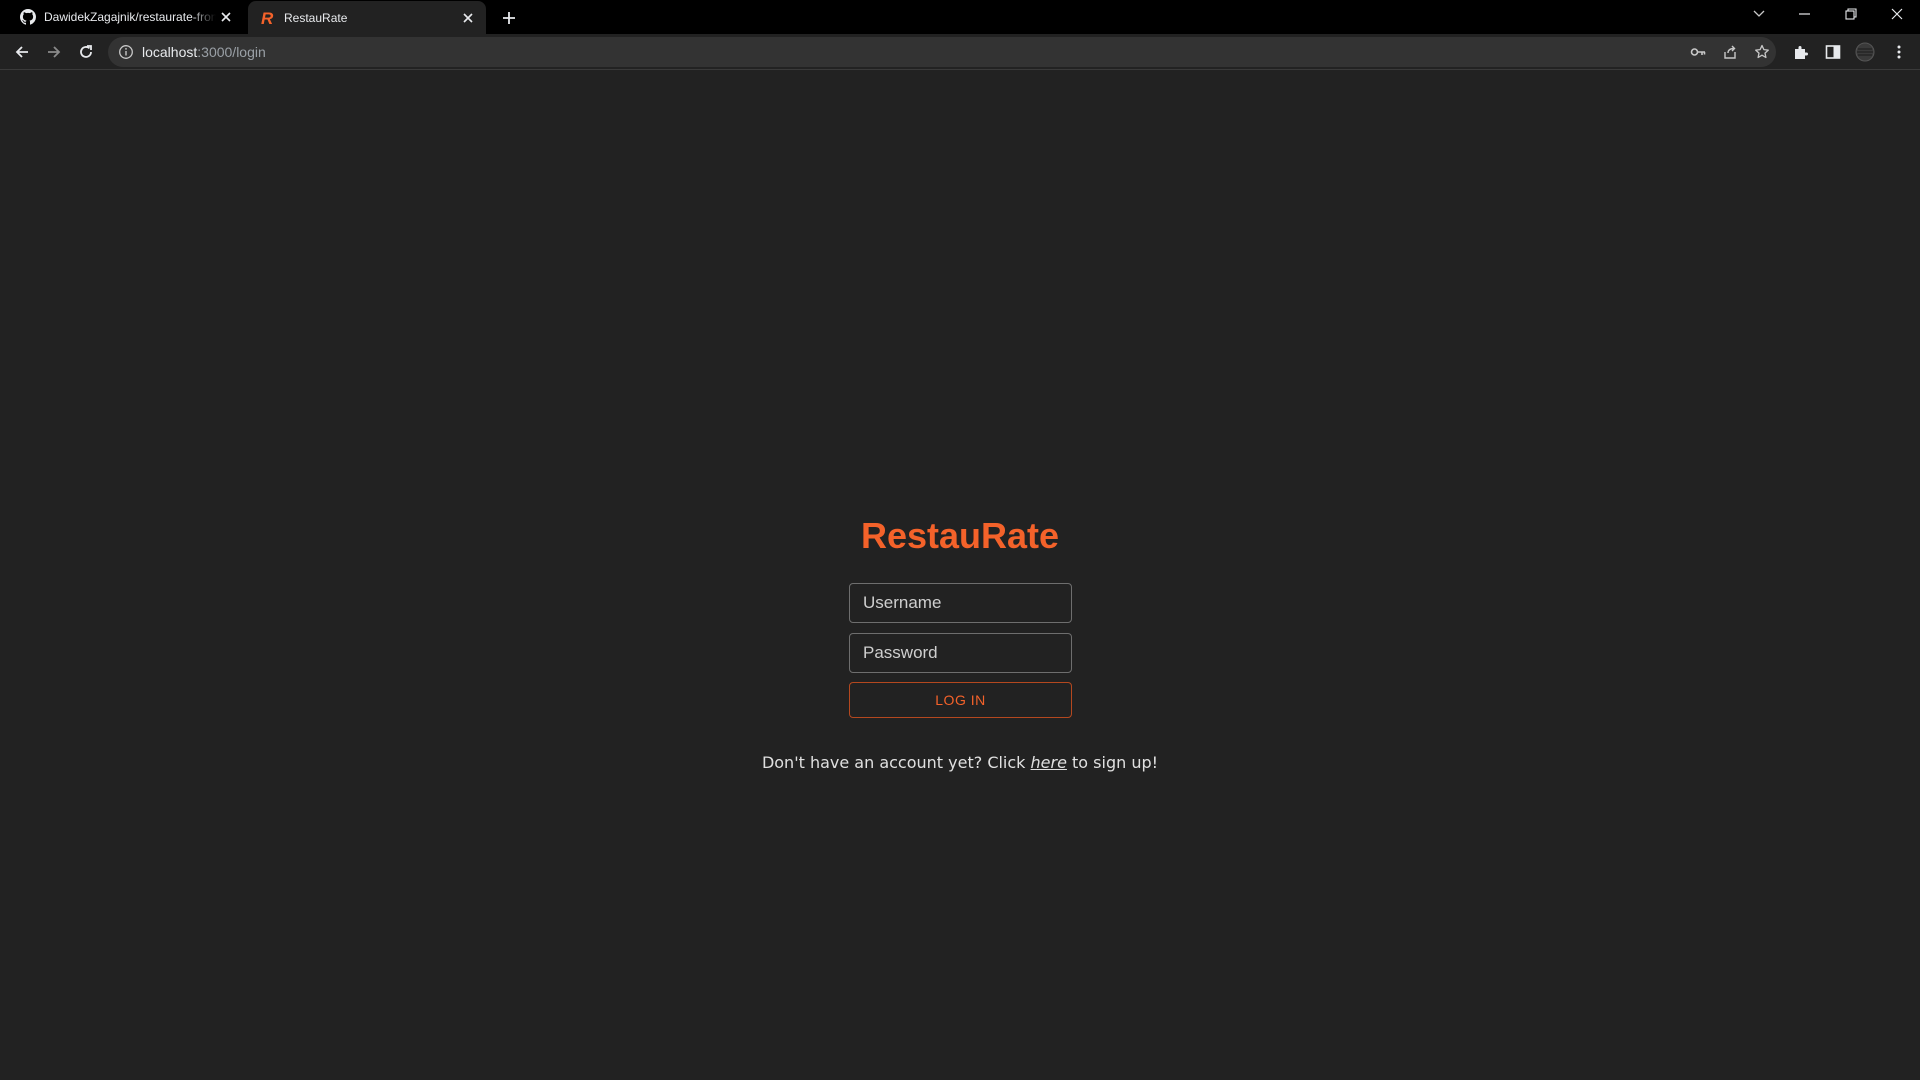 This screenshot has width=1920, height=1080. I want to click on tab-title: DawidekZagajnik/restaurate-frontend, so click(130, 17).